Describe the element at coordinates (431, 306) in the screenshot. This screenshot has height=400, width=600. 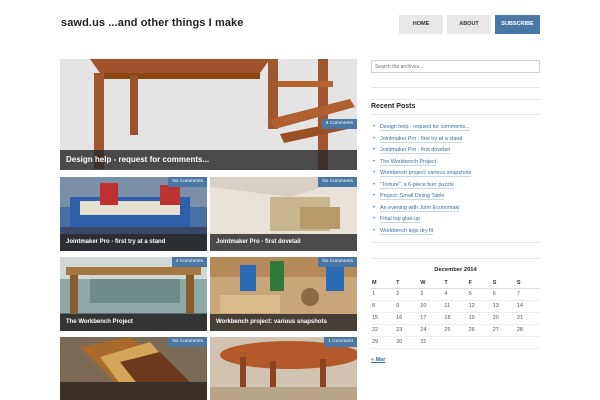
I see `calendar-day: 10` at that location.